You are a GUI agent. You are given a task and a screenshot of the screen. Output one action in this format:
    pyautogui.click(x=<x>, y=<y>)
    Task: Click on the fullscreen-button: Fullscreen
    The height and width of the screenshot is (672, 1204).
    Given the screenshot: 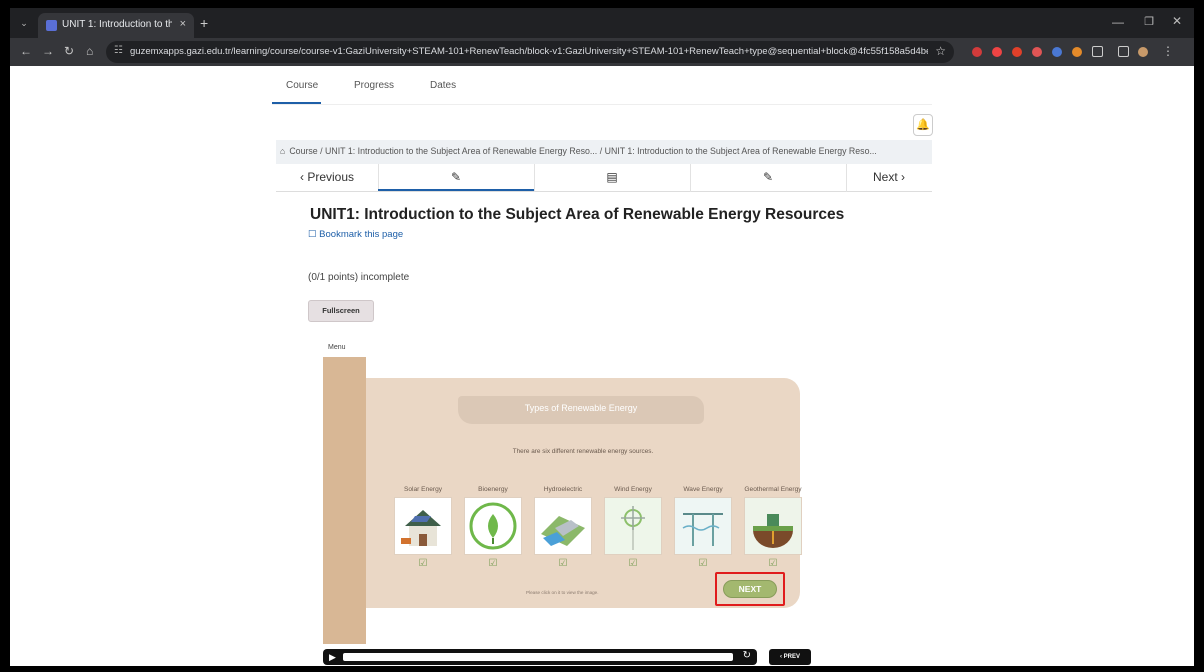 What is the action you would take?
    pyautogui.click(x=341, y=311)
    